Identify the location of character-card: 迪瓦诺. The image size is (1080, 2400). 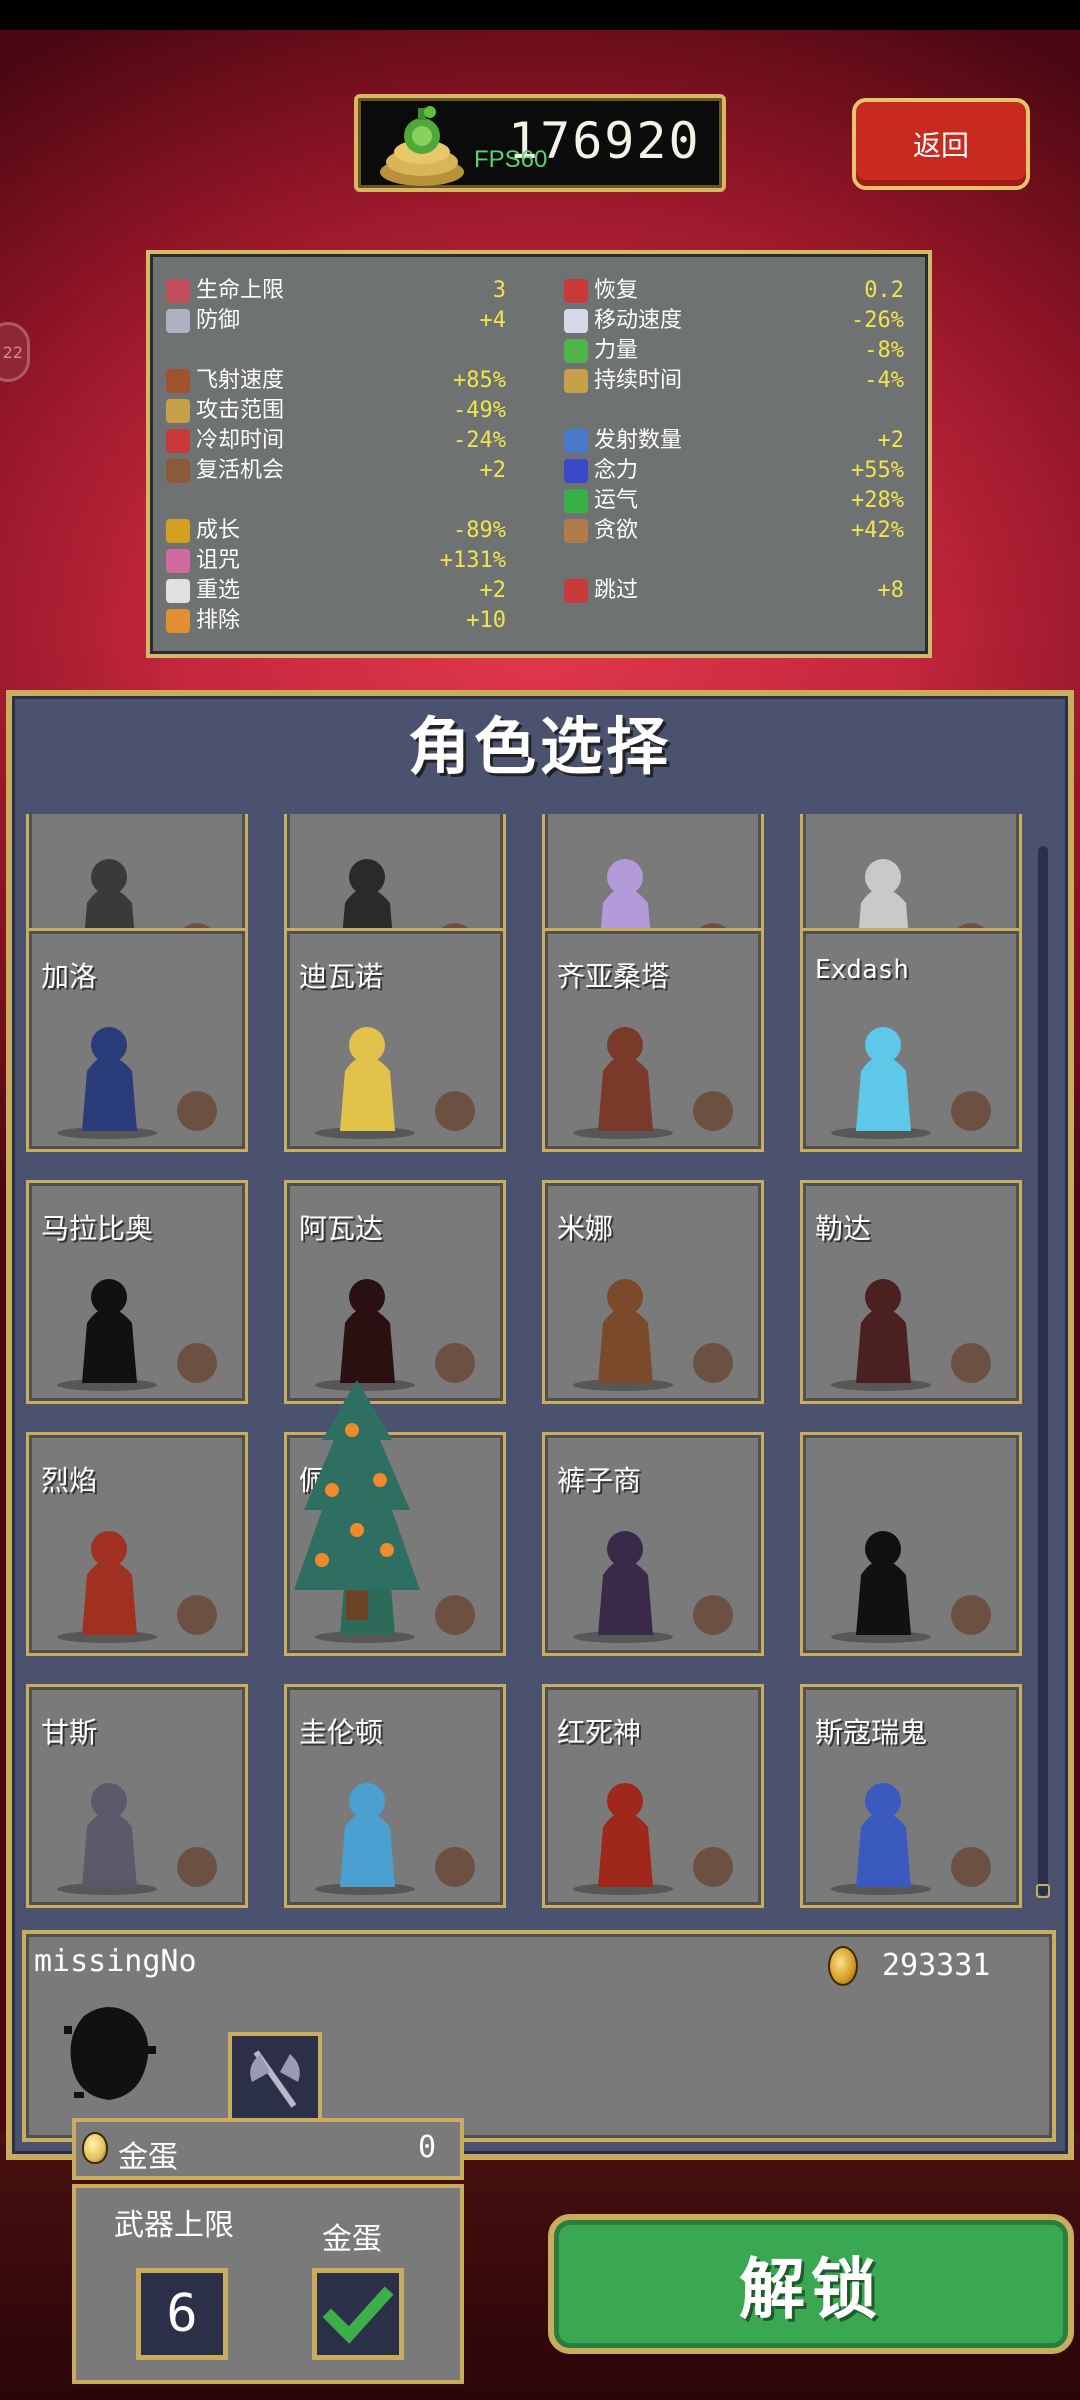
(395, 1040).